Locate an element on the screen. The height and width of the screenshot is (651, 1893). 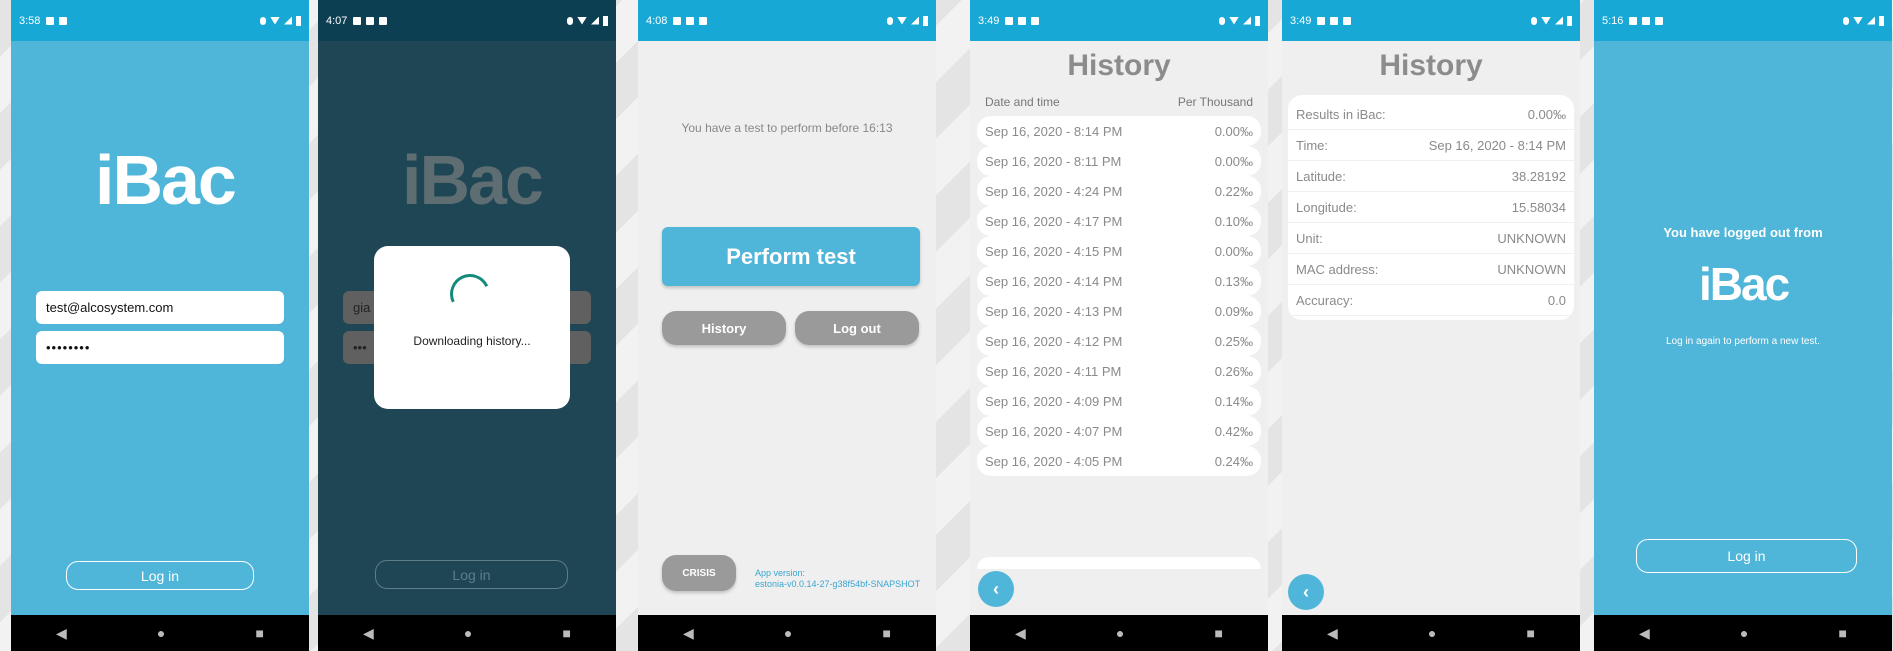
column-header-value: Per Thousand is located at coordinates (1215, 102).